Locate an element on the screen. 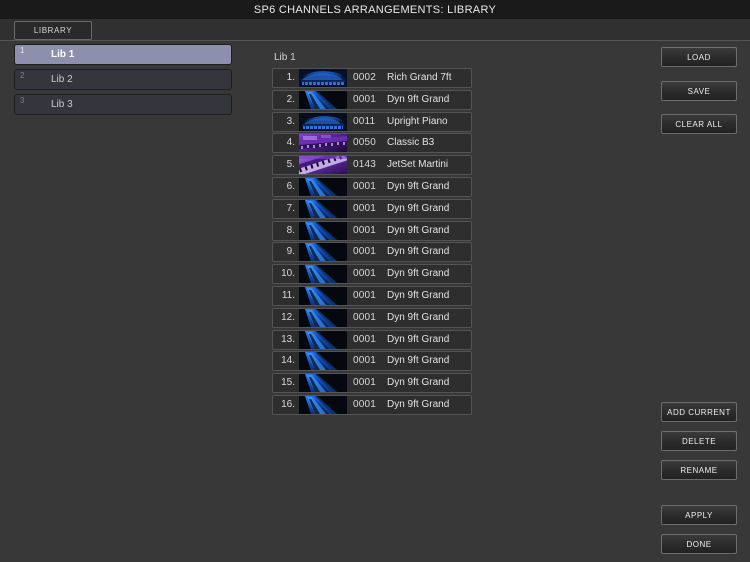 Image resolution: width=750 pixels, height=562 pixels. load-button: LOAD is located at coordinates (699, 57).